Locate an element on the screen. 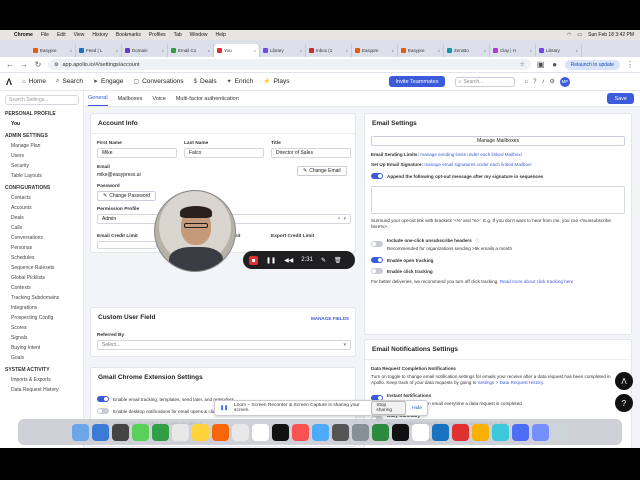 This screenshot has height=480, width=640. browser-tab: Feed | L × is located at coordinates (99, 50).